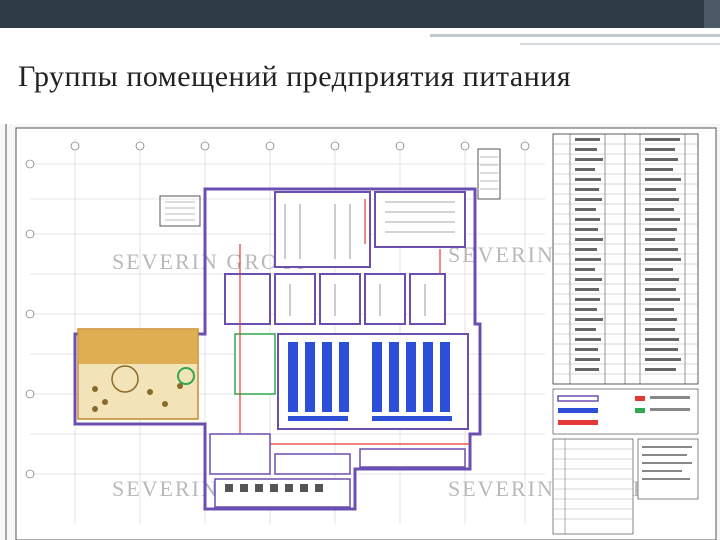 This screenshot has width=720, height=540. Describe the element at coordinates (625, 411) in the screenshot. I see `legend-block` at that location.